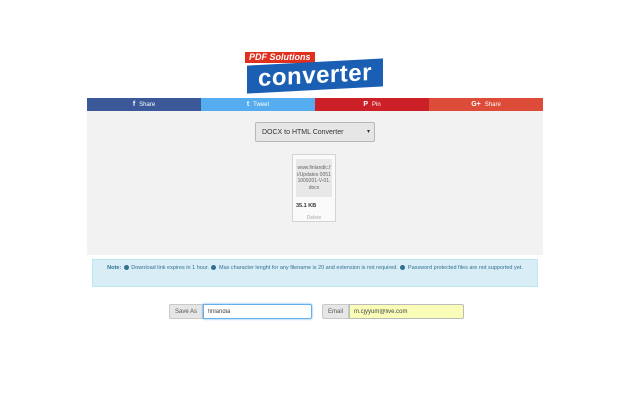 The image size is (640, 400). I want to click on converter-select: DOCX to HTML Converter ▾, so click(315, 132).